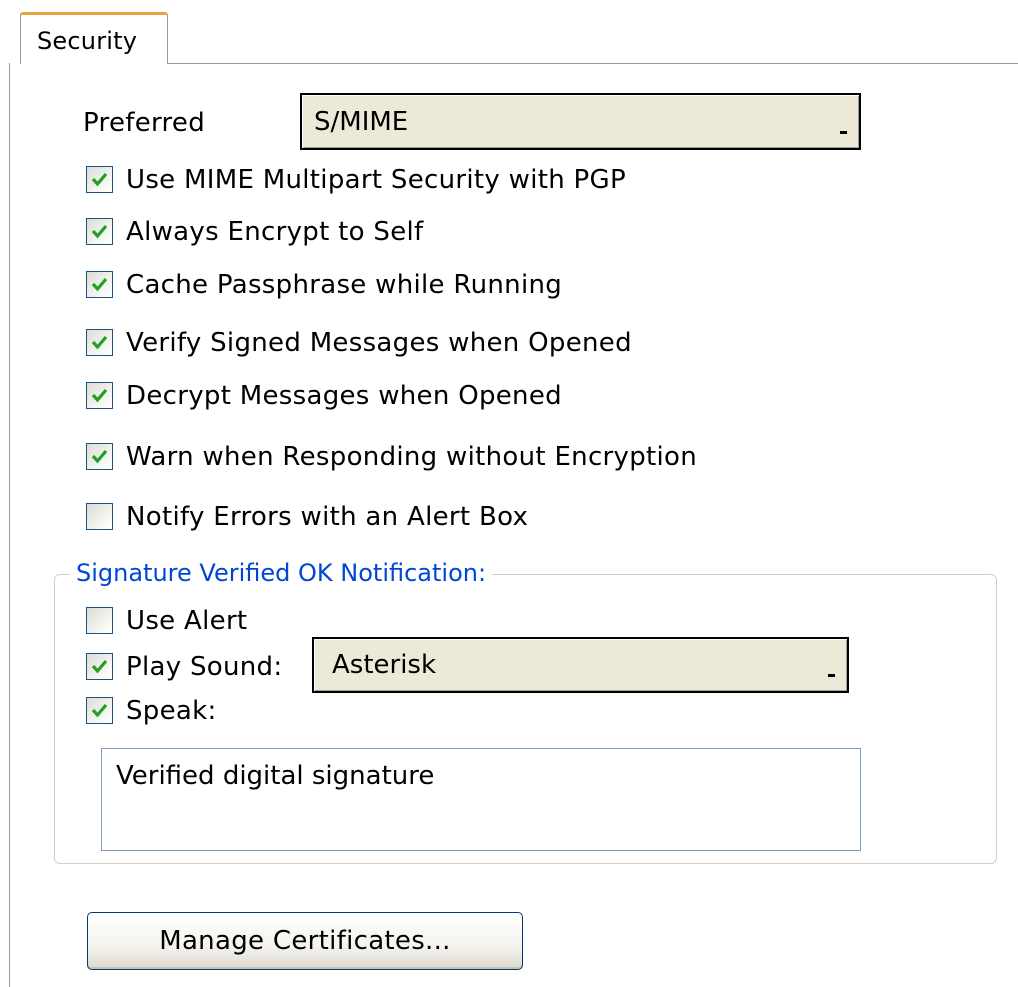  What do you see at coordinates (412, 457) in the screenshot?
I see `option-label: Warn when Responding without Encryption` at bounding box center [412, 457].